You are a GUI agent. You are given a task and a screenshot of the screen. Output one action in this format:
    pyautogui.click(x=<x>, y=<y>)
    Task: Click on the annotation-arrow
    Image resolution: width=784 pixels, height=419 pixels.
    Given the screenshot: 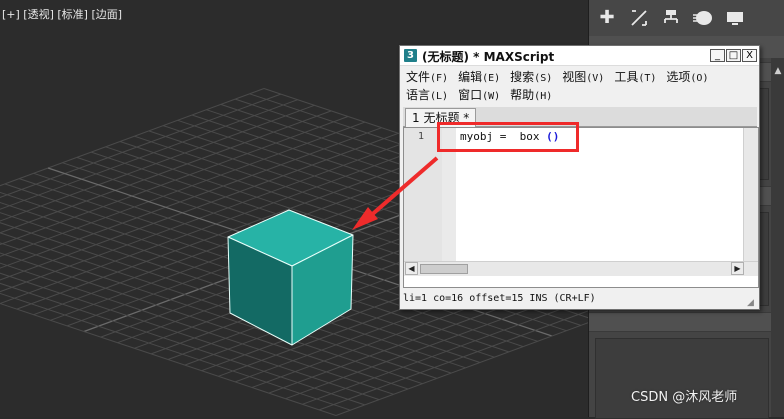 What is the action you would take?
    pyautogui.click(x=395, y=193)
    